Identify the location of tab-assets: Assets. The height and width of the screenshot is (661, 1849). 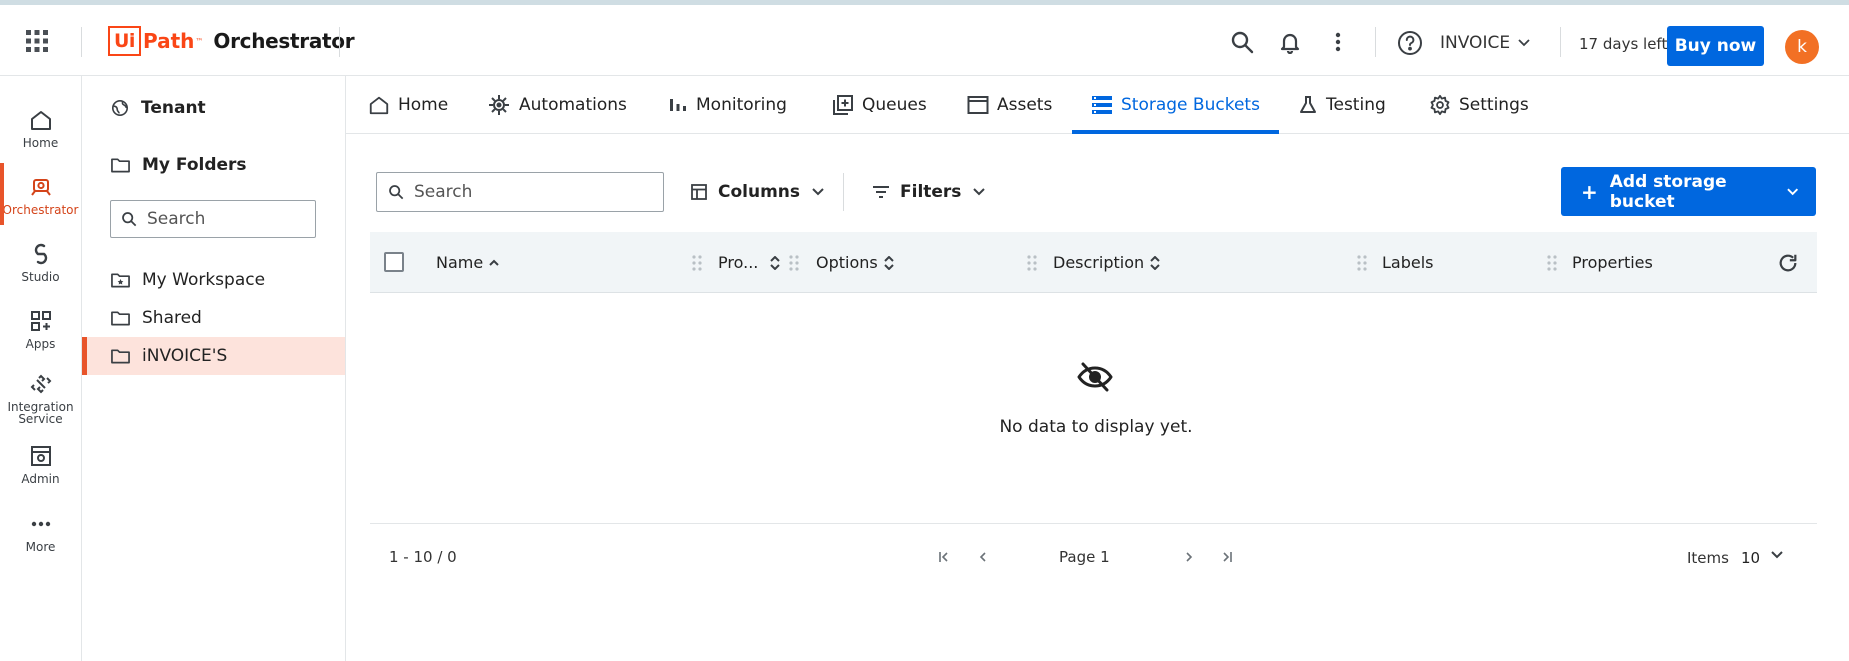
(1009, 104).